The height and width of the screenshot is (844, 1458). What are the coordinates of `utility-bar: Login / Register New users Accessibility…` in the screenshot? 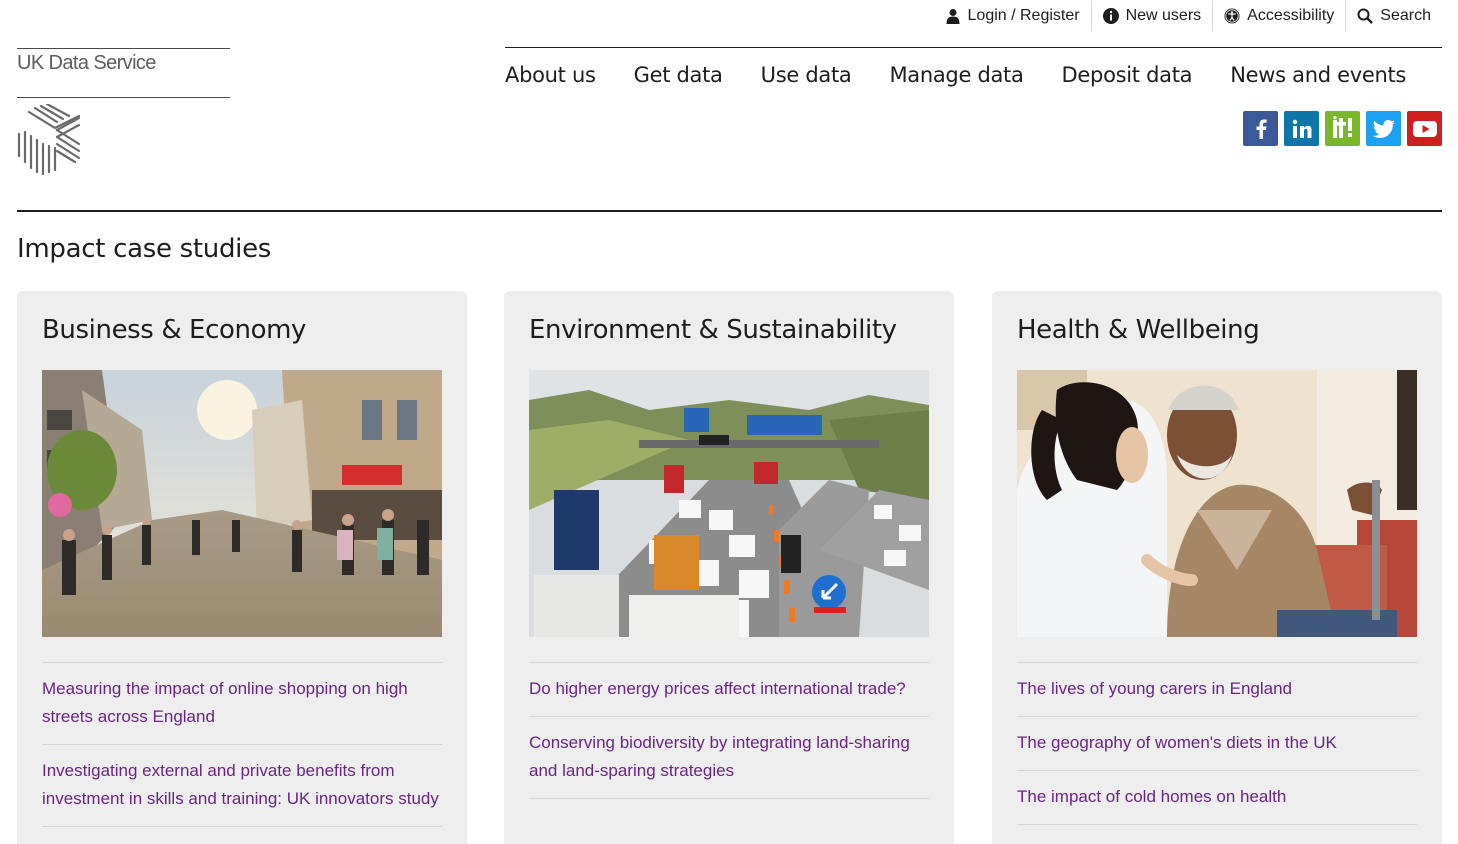 It's located at (1188, 16).